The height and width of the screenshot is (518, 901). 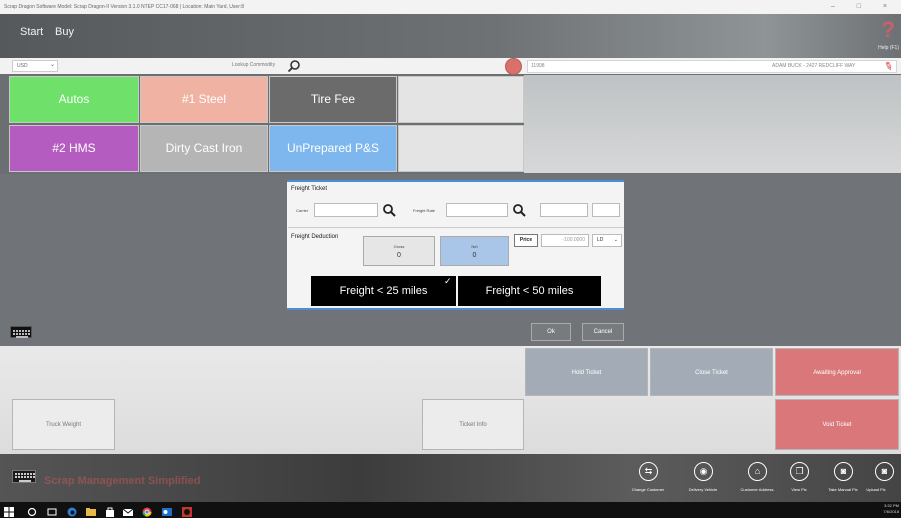 What do you see at coordinates (565, 240) in the screenshot?
I see `price-input: -100.0000` at bounding box center [565, 240].